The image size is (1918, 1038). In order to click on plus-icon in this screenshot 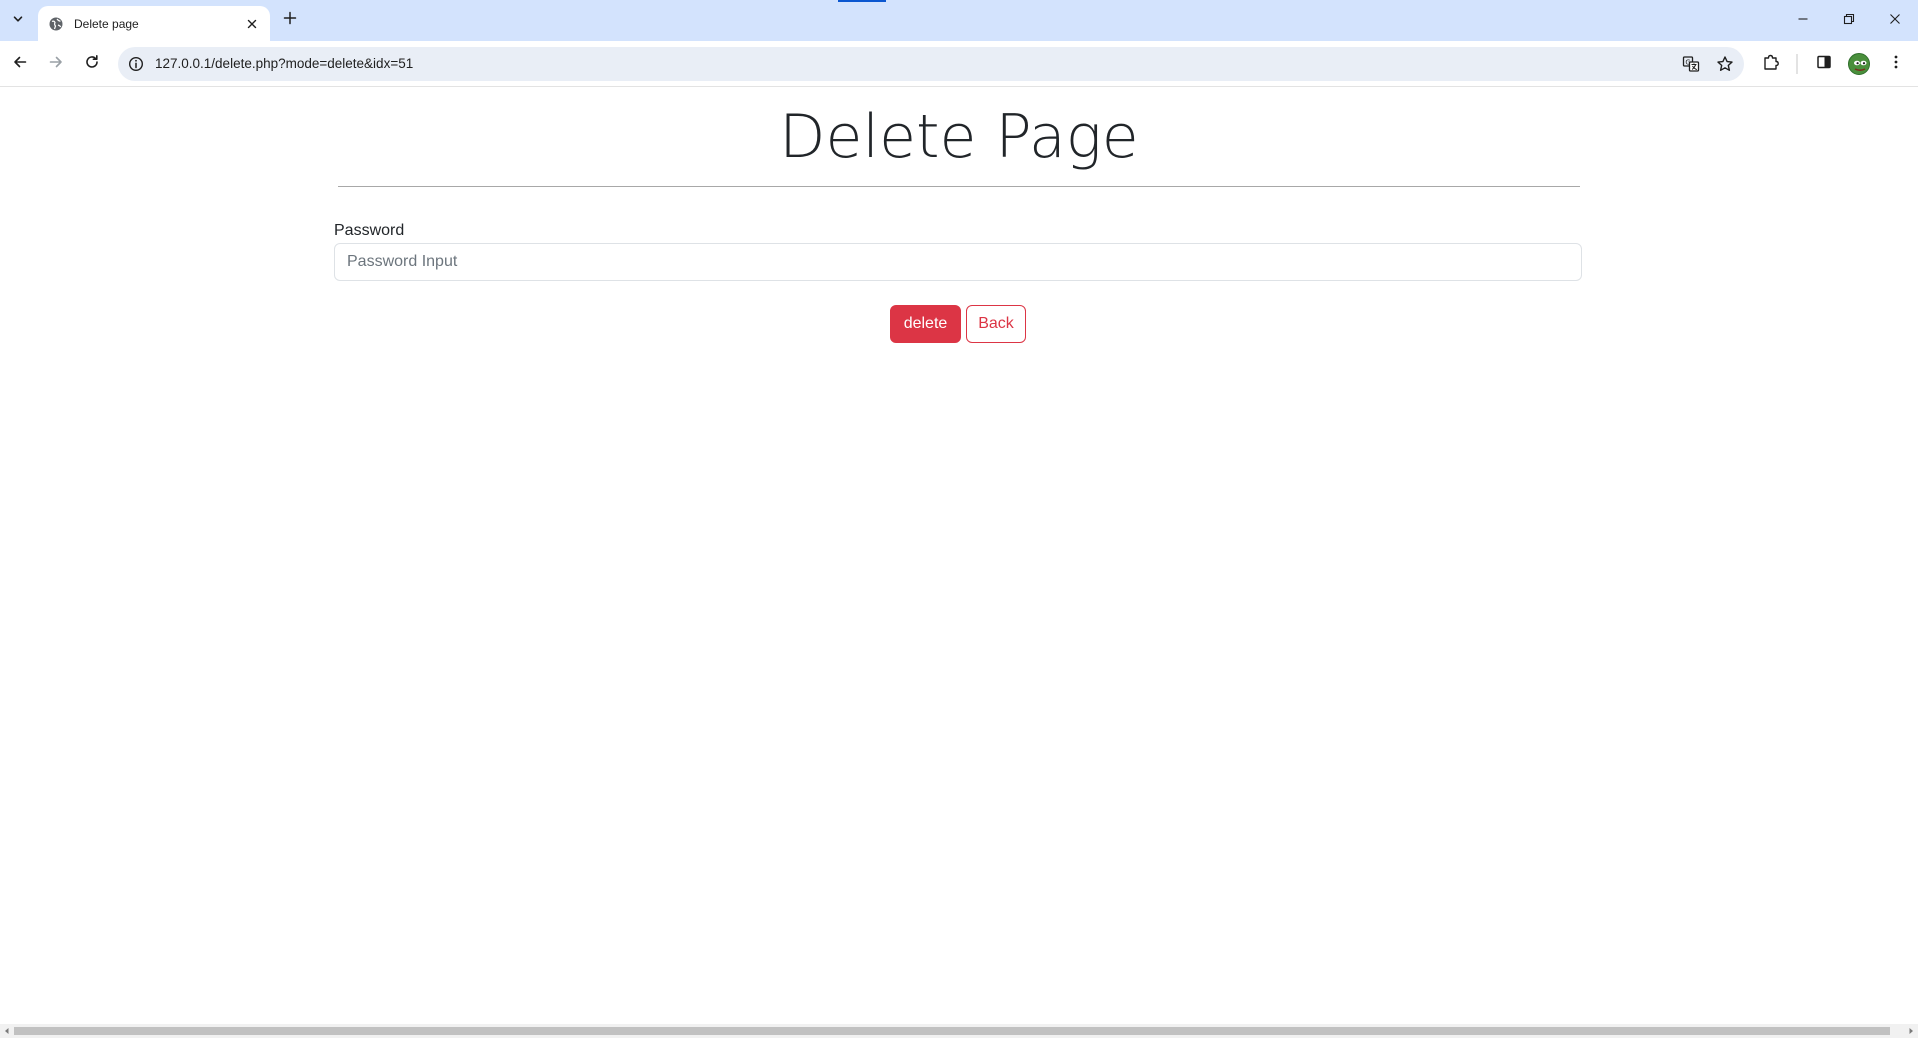, I will do `click(290, 20)`.